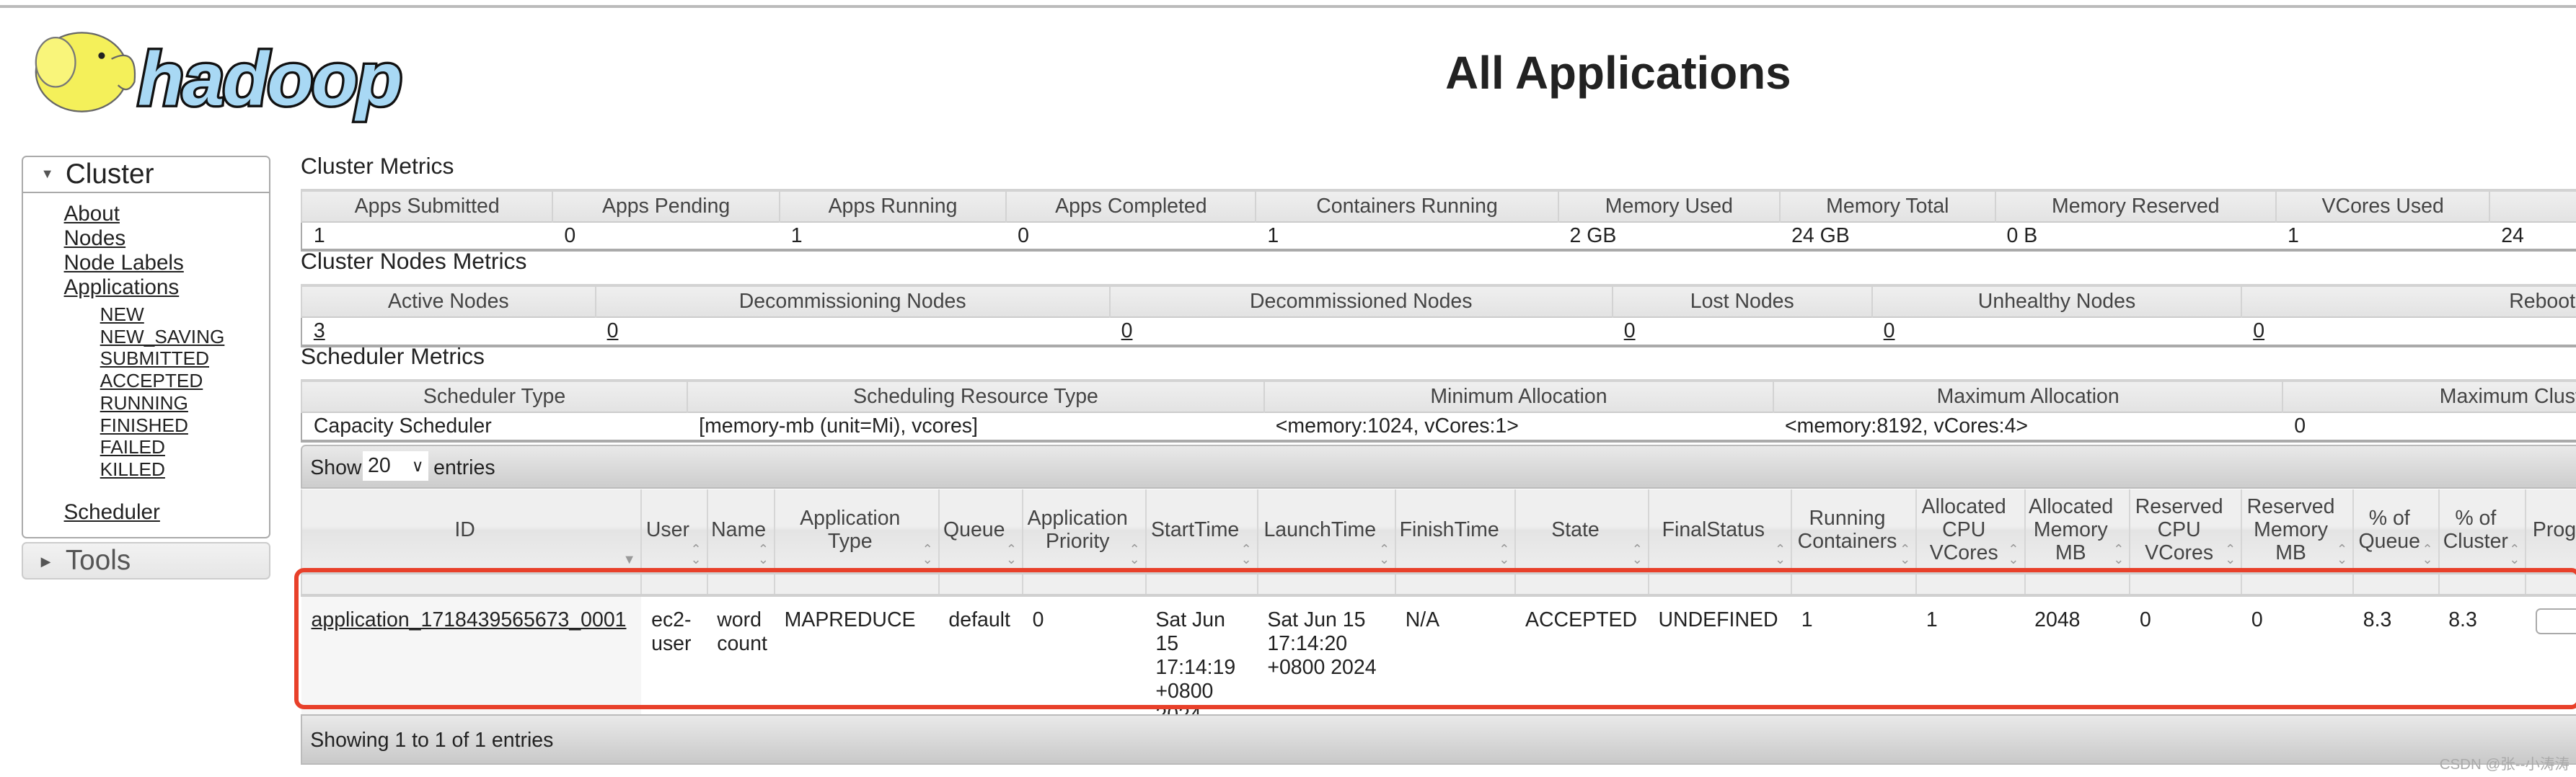 This screenshot has height=777, width=2576. I want to click on column-header: Apps Running, so click(892, 205).